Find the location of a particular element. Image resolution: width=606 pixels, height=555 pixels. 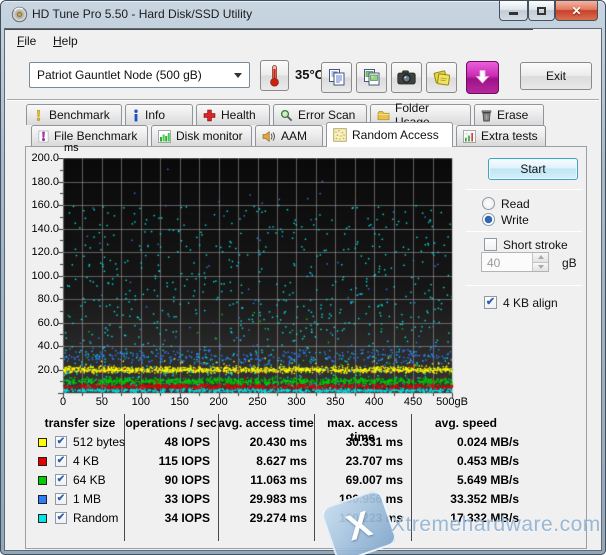

y-tick-label: 140.0 is located at coordinates (45, 228).